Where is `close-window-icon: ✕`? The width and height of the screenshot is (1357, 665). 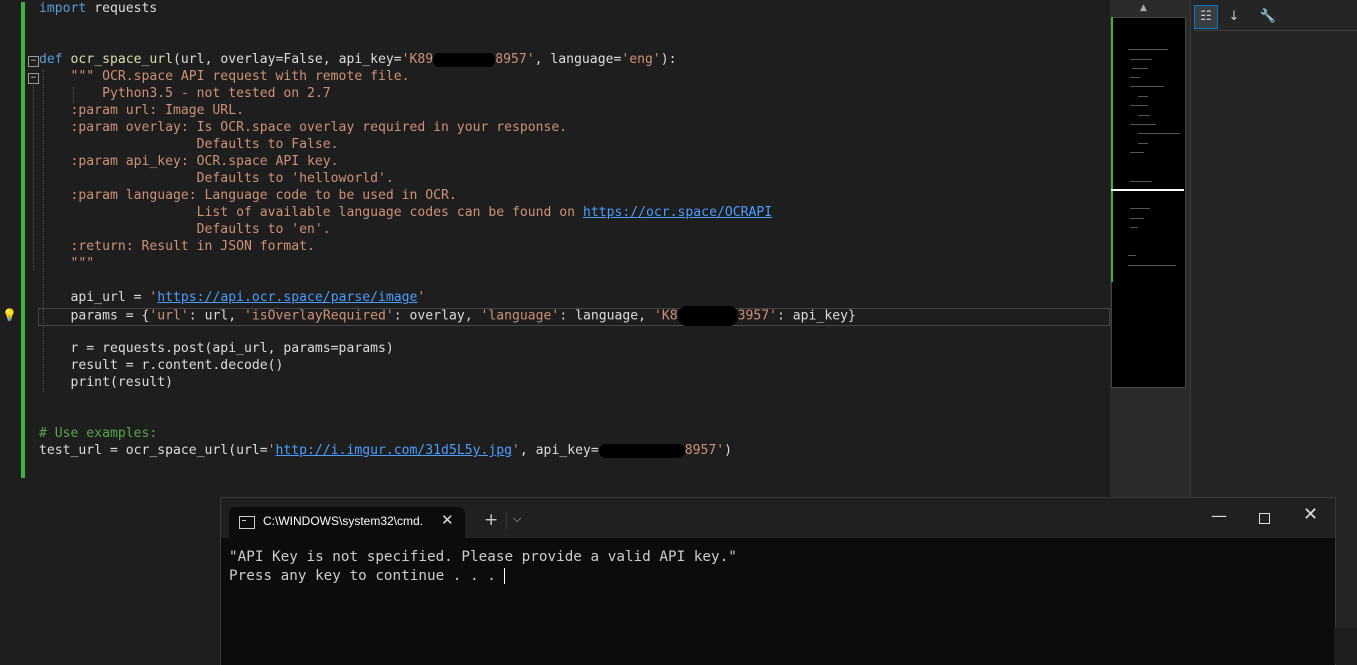 close-window-icon: ✕ is located at coordinates (1310, 514).